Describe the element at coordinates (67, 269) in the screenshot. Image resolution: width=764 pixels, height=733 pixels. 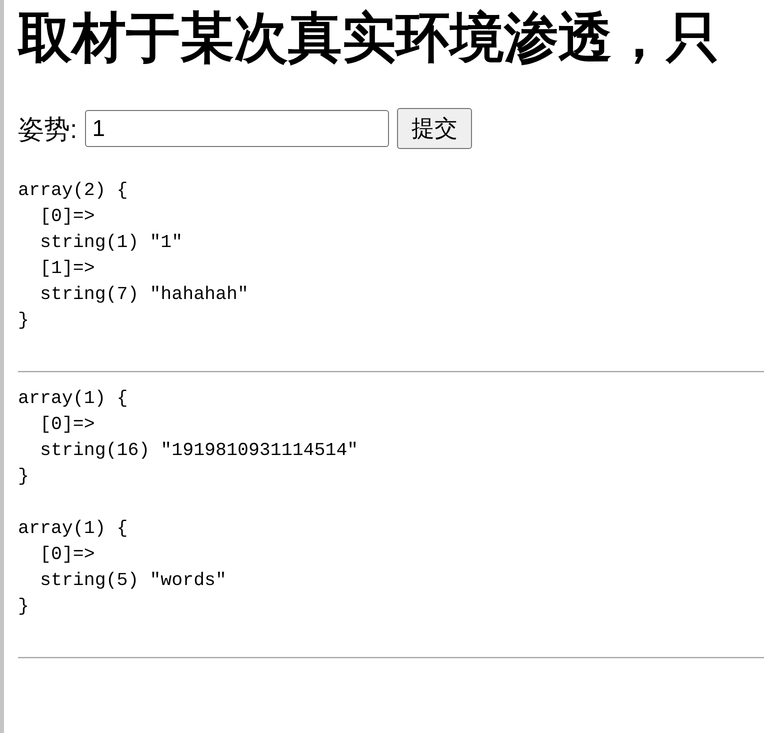
I see `array-key: [1]=>` at that location.